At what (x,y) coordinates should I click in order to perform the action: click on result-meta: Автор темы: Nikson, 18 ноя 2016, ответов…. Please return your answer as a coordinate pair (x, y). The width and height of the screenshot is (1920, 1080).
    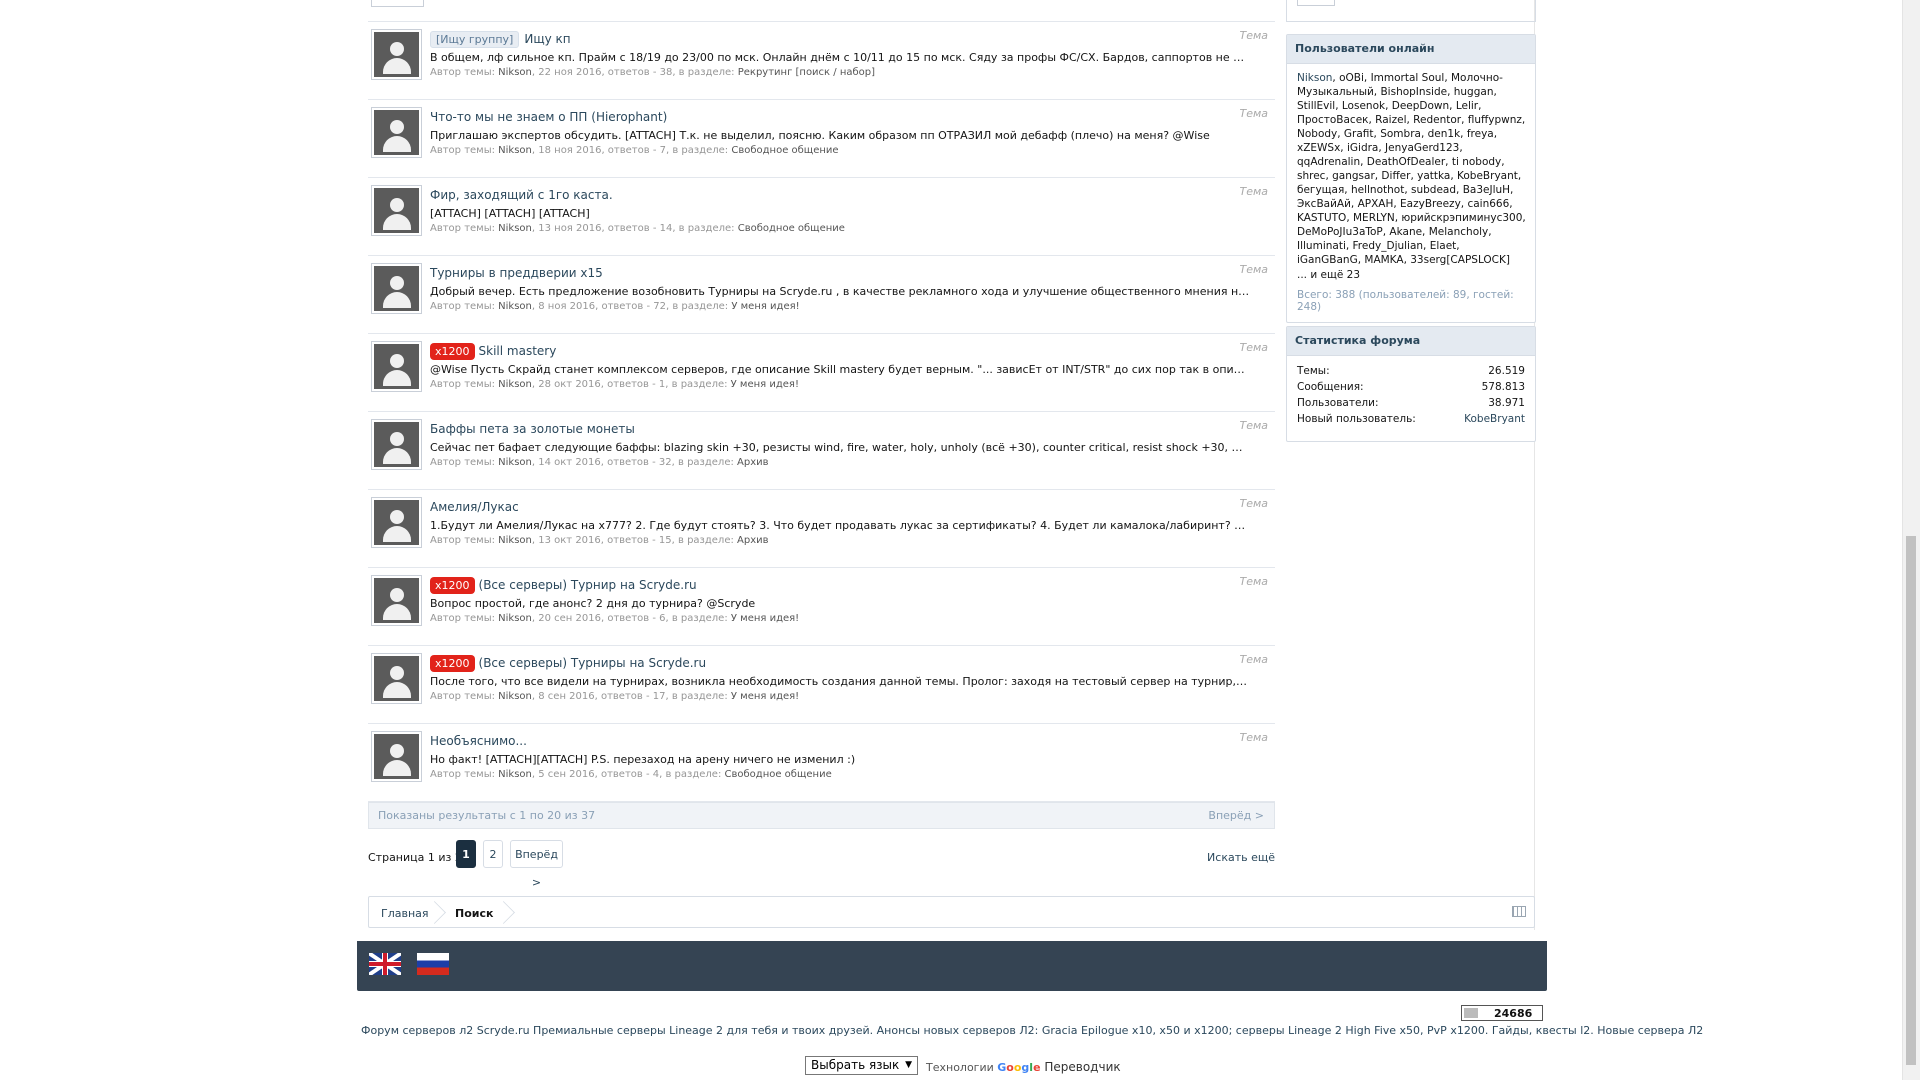
    Looking at the image, I should click on (849, 150).